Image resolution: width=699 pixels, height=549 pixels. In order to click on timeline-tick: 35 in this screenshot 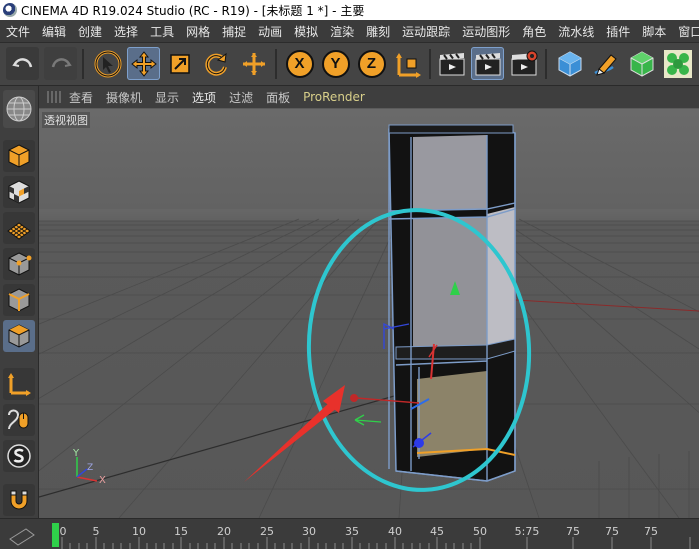, I will do `click(352, 531)`.